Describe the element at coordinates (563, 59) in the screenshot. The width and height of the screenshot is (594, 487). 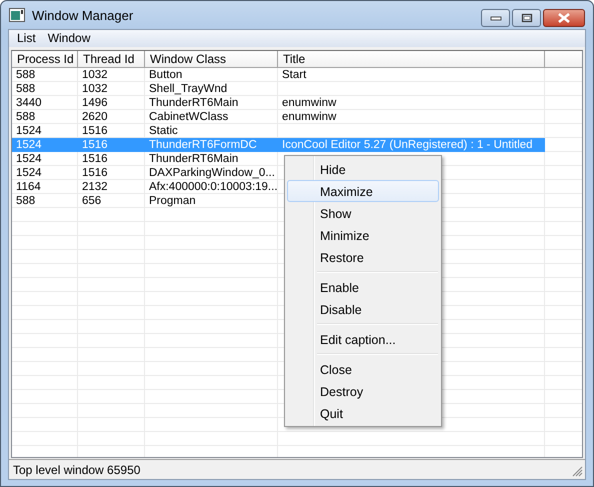
I see `column-header` at that location.